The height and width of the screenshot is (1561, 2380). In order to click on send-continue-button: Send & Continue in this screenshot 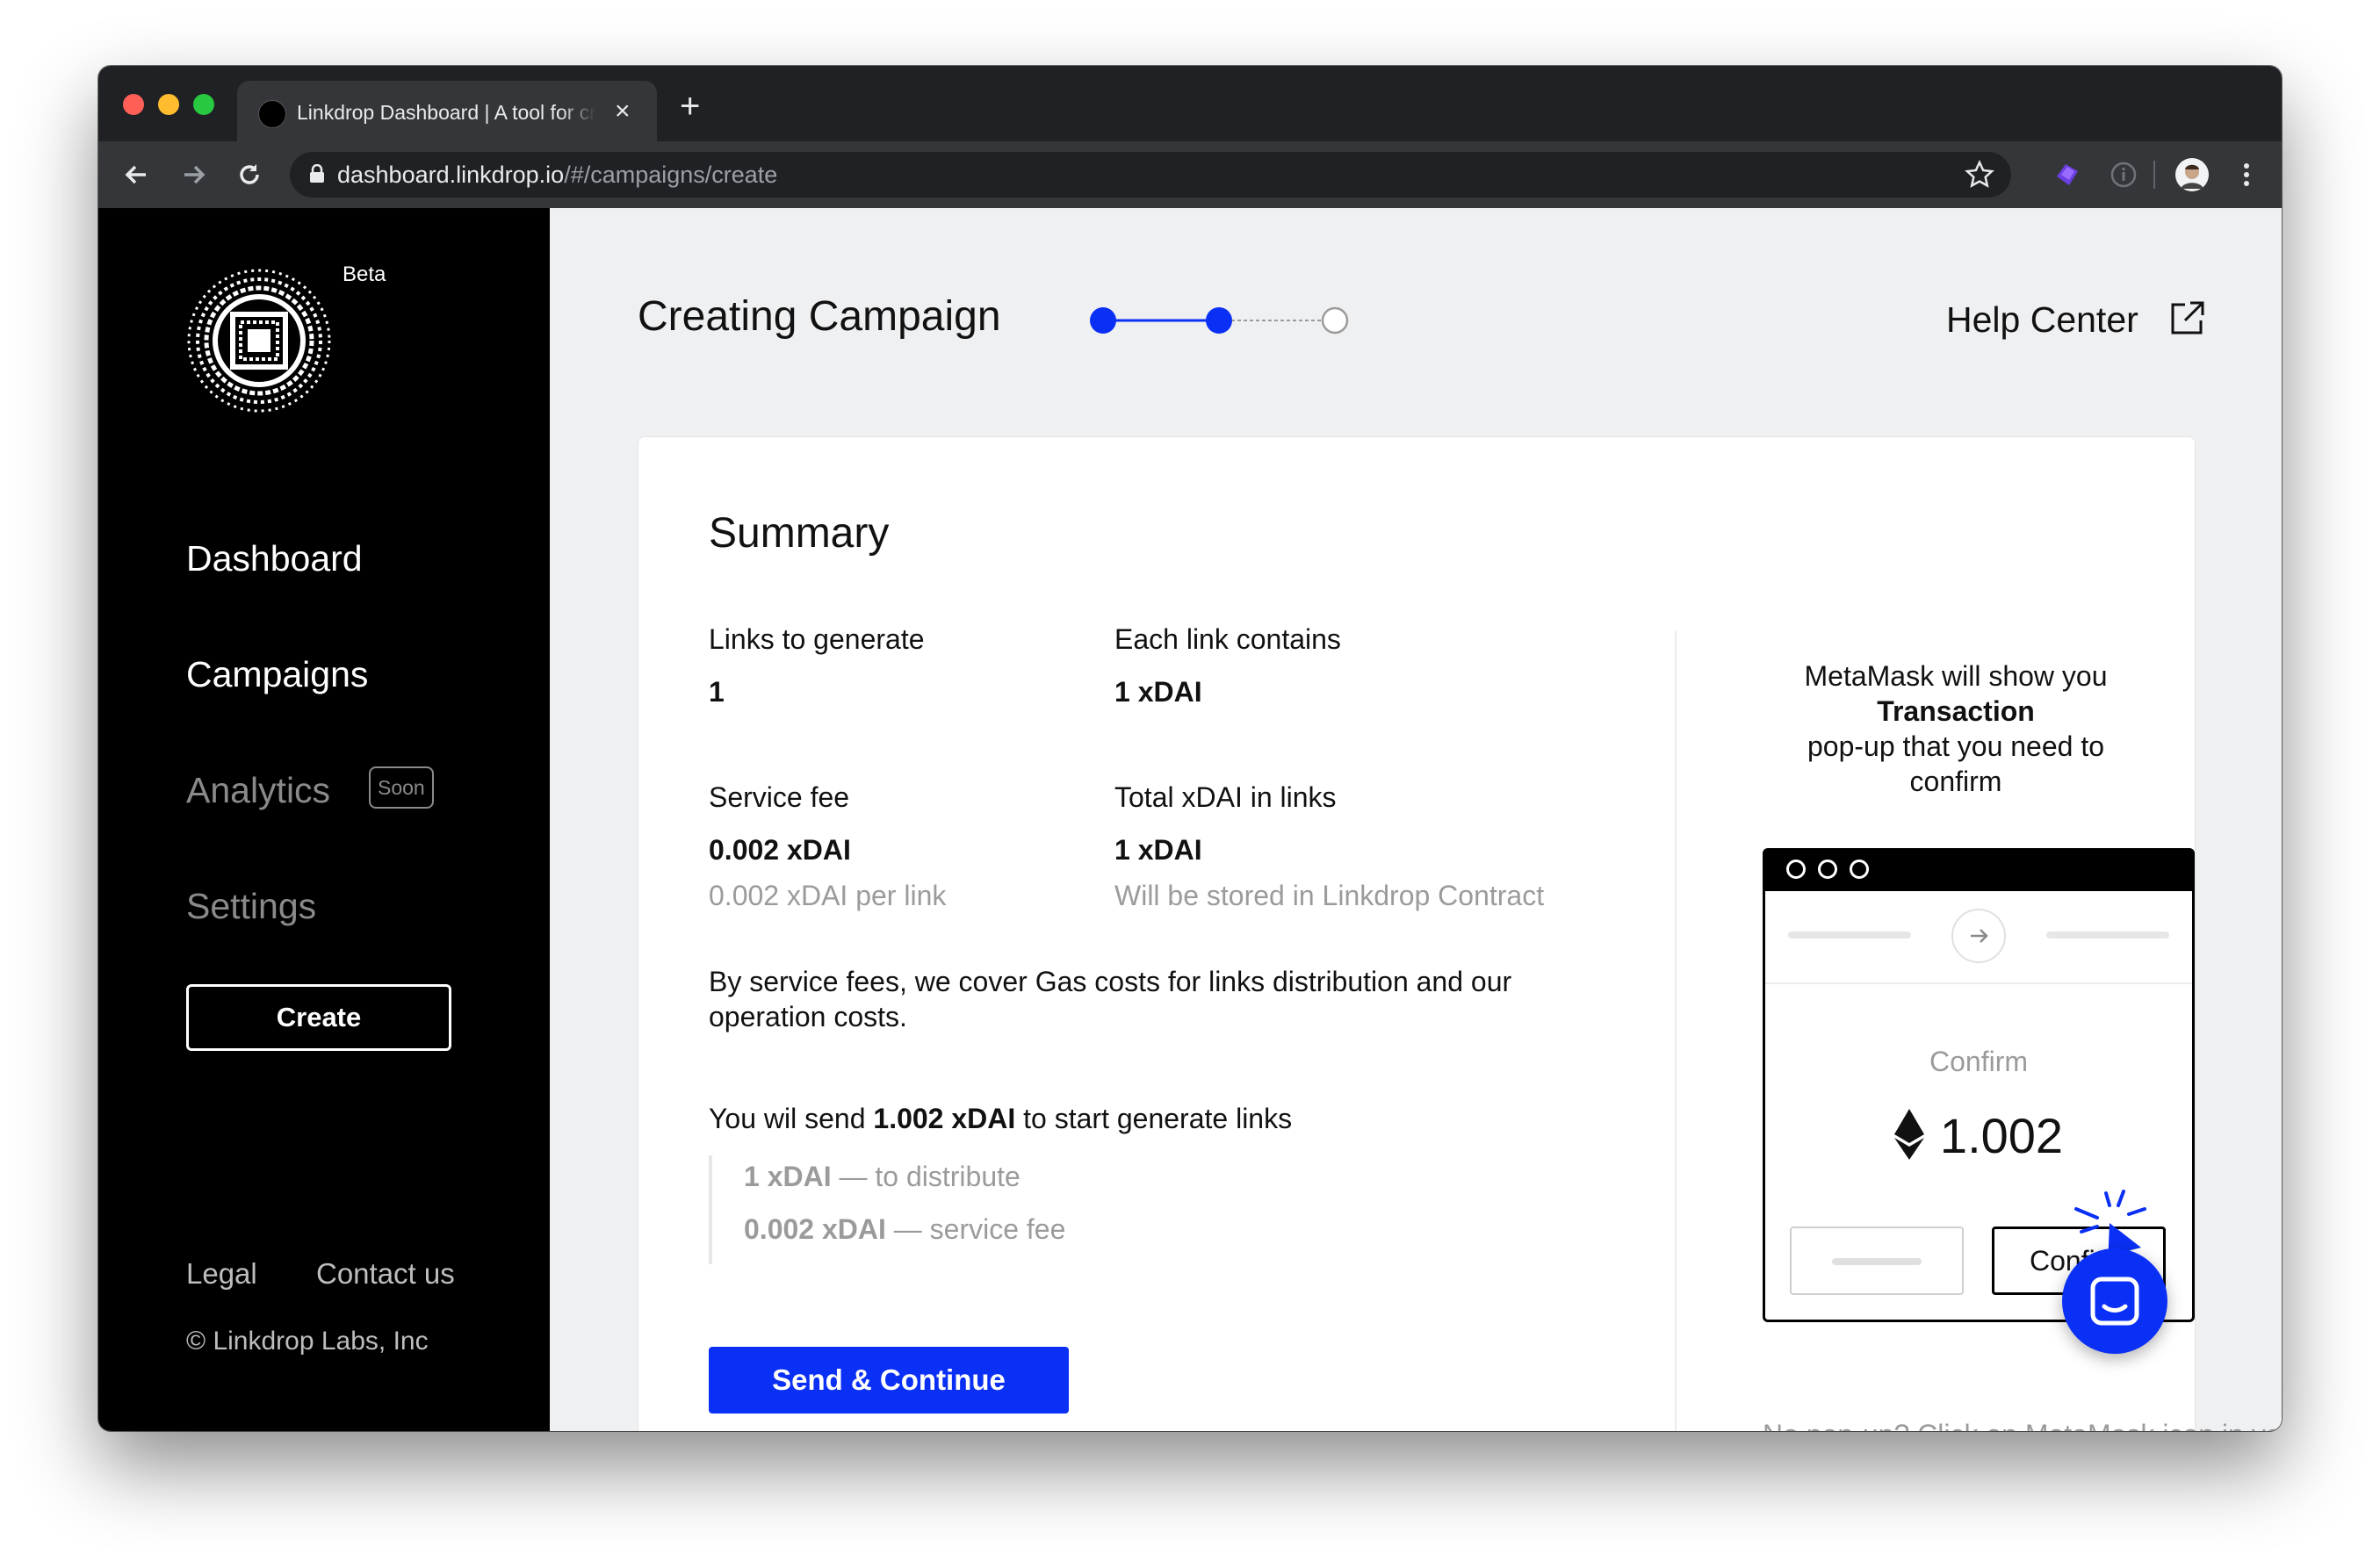, I will do `click(889, 1380)`.